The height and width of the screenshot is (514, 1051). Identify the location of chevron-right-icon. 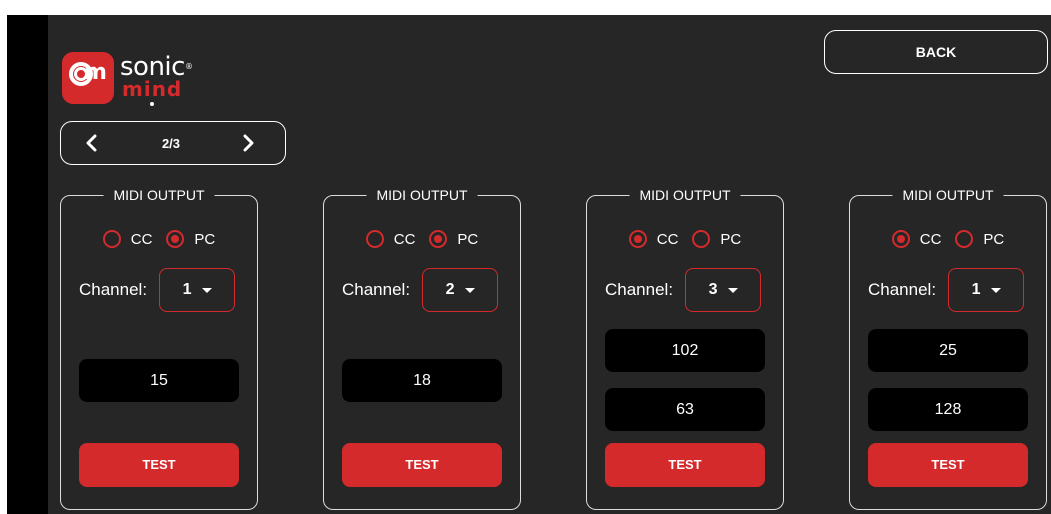
(248, 143).